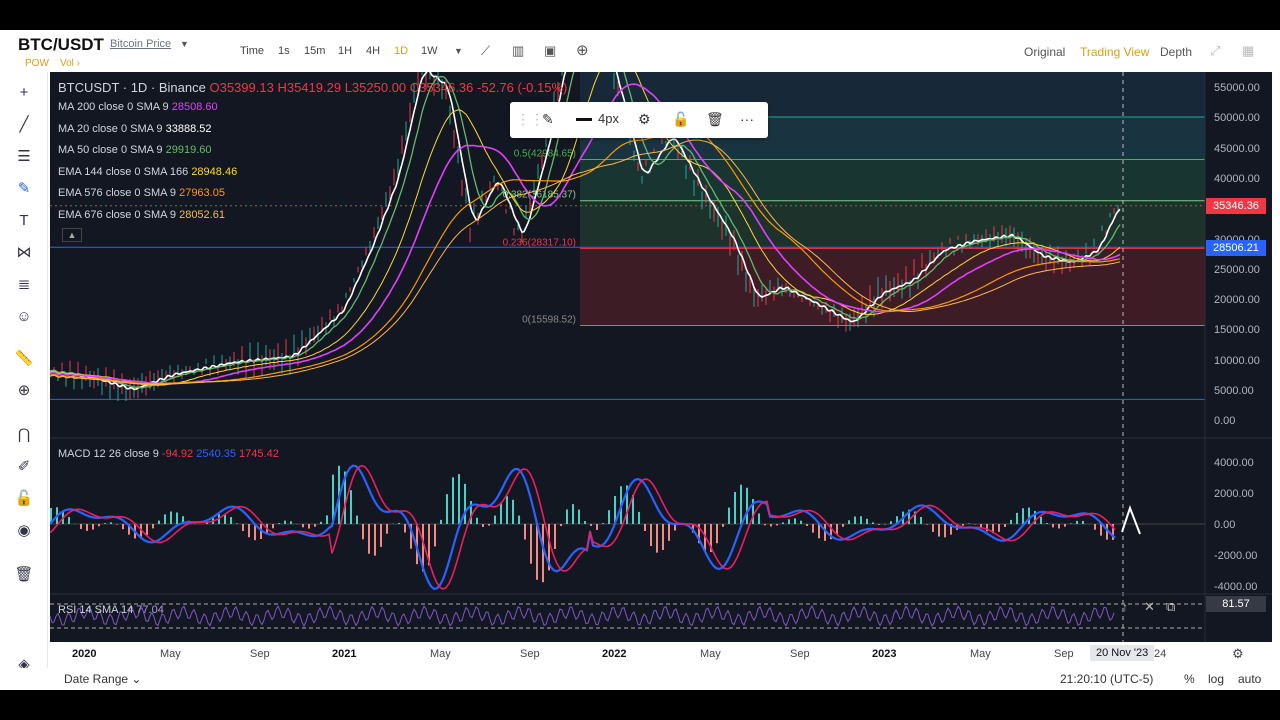  I want to click on emoji-icon: ☺, so click(24, 317).